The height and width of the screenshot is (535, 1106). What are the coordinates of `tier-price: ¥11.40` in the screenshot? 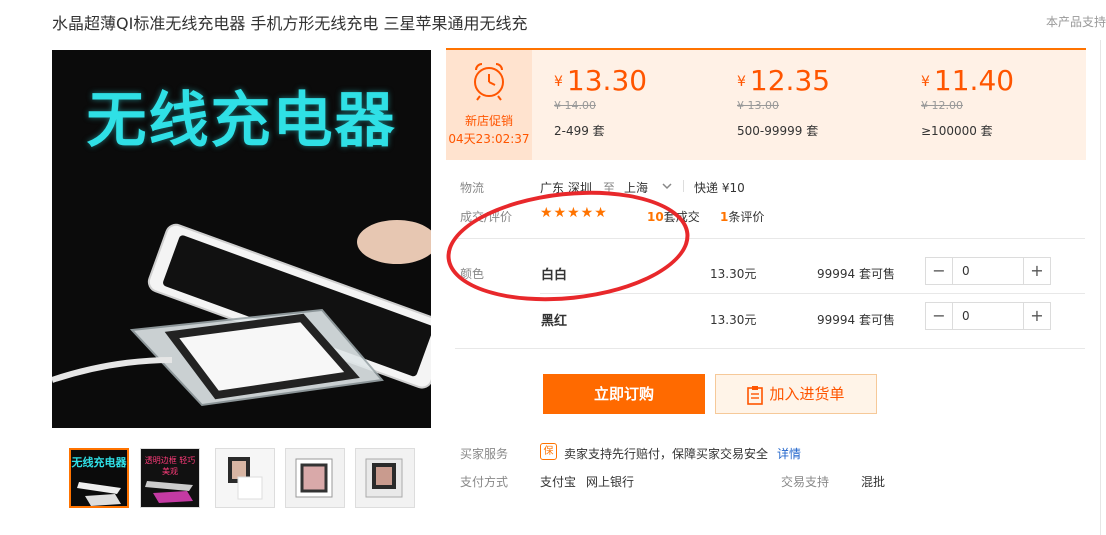 It's located at (967, 80).